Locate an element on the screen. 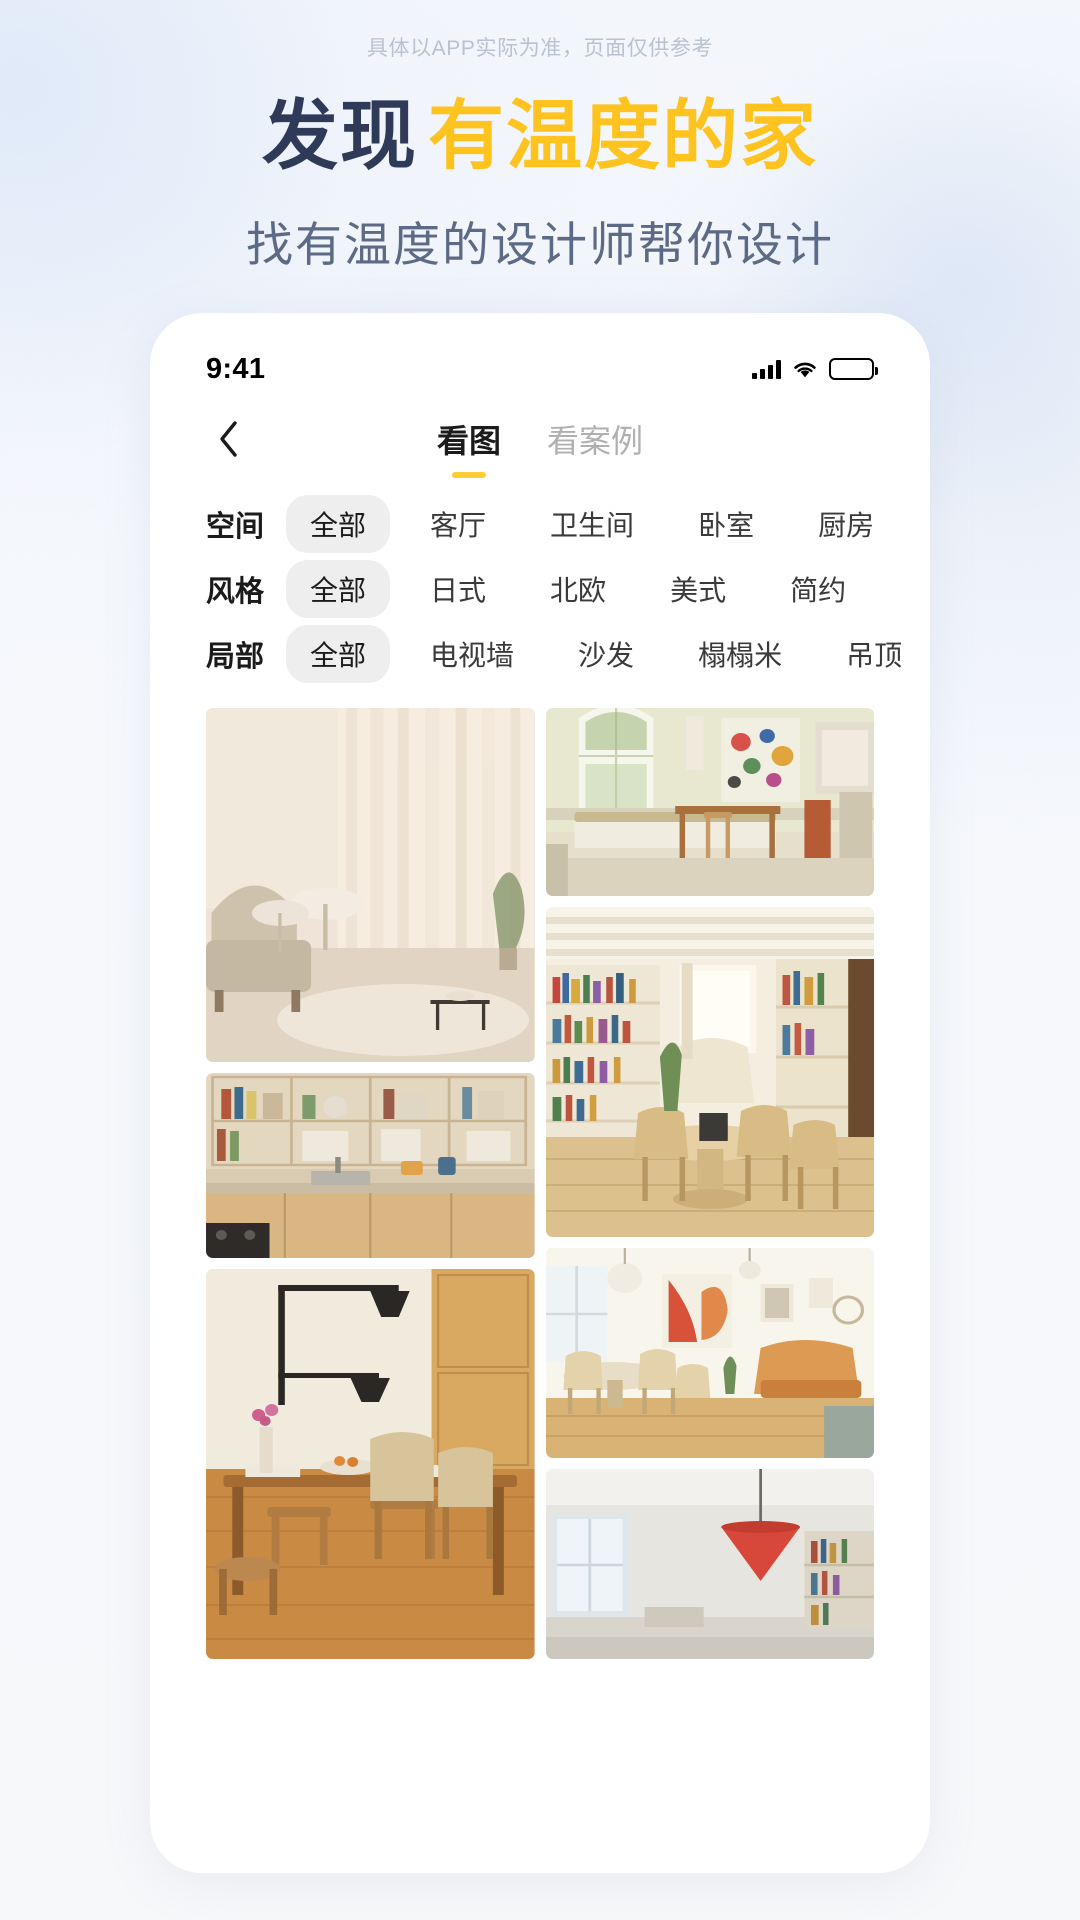  filter-chip-style-2: 北欧 is located at coordinates (578, 589).